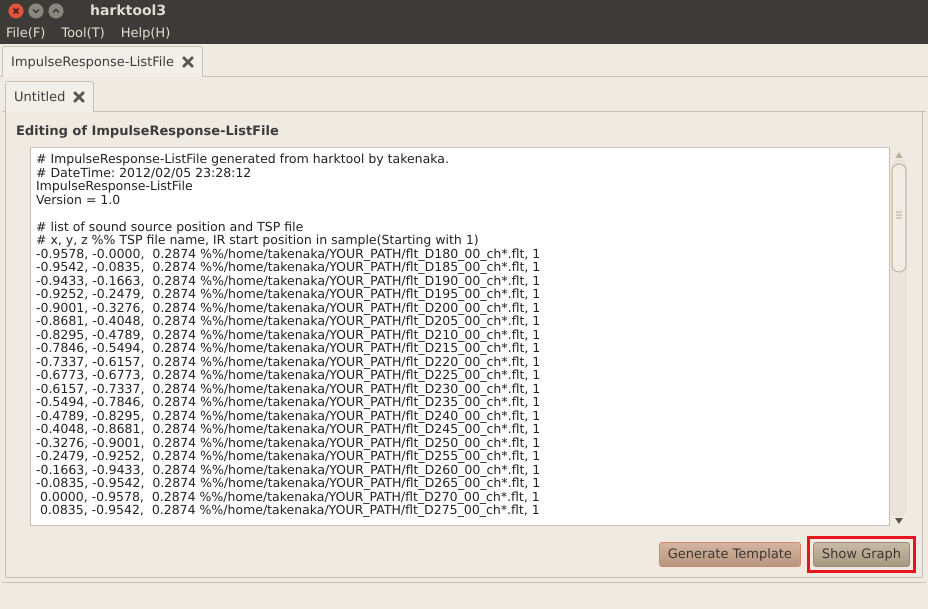 The image size is (928, 609). I want to click on text-line: 0.0000, -0.9578, 0.2874 %%/home/takenaka/YOUR_PATH/flt_D270_00_ch*.flt, 1, so click(289, 496).